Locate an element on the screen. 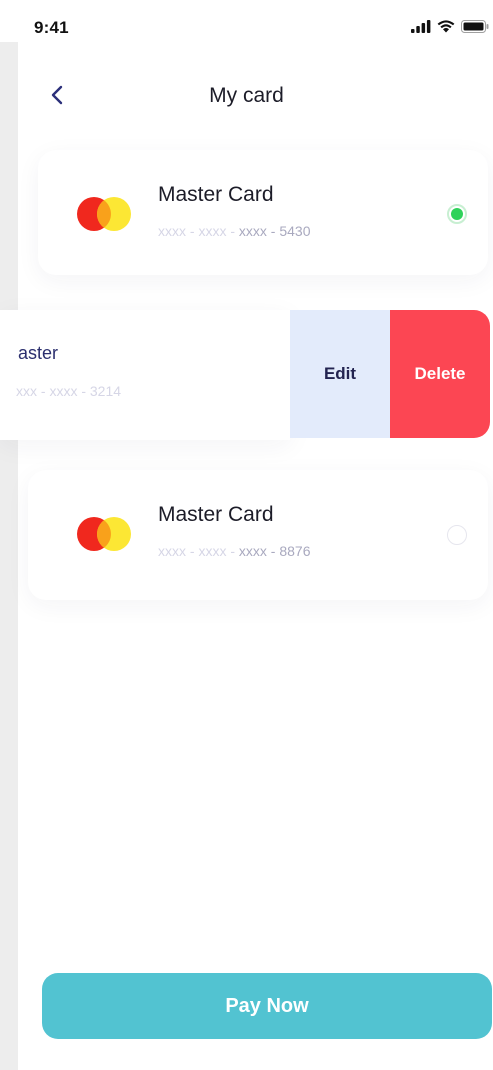 The height and width of the screenshot is (1070, 493). page-title: My card is located at coordinates (246, 95).